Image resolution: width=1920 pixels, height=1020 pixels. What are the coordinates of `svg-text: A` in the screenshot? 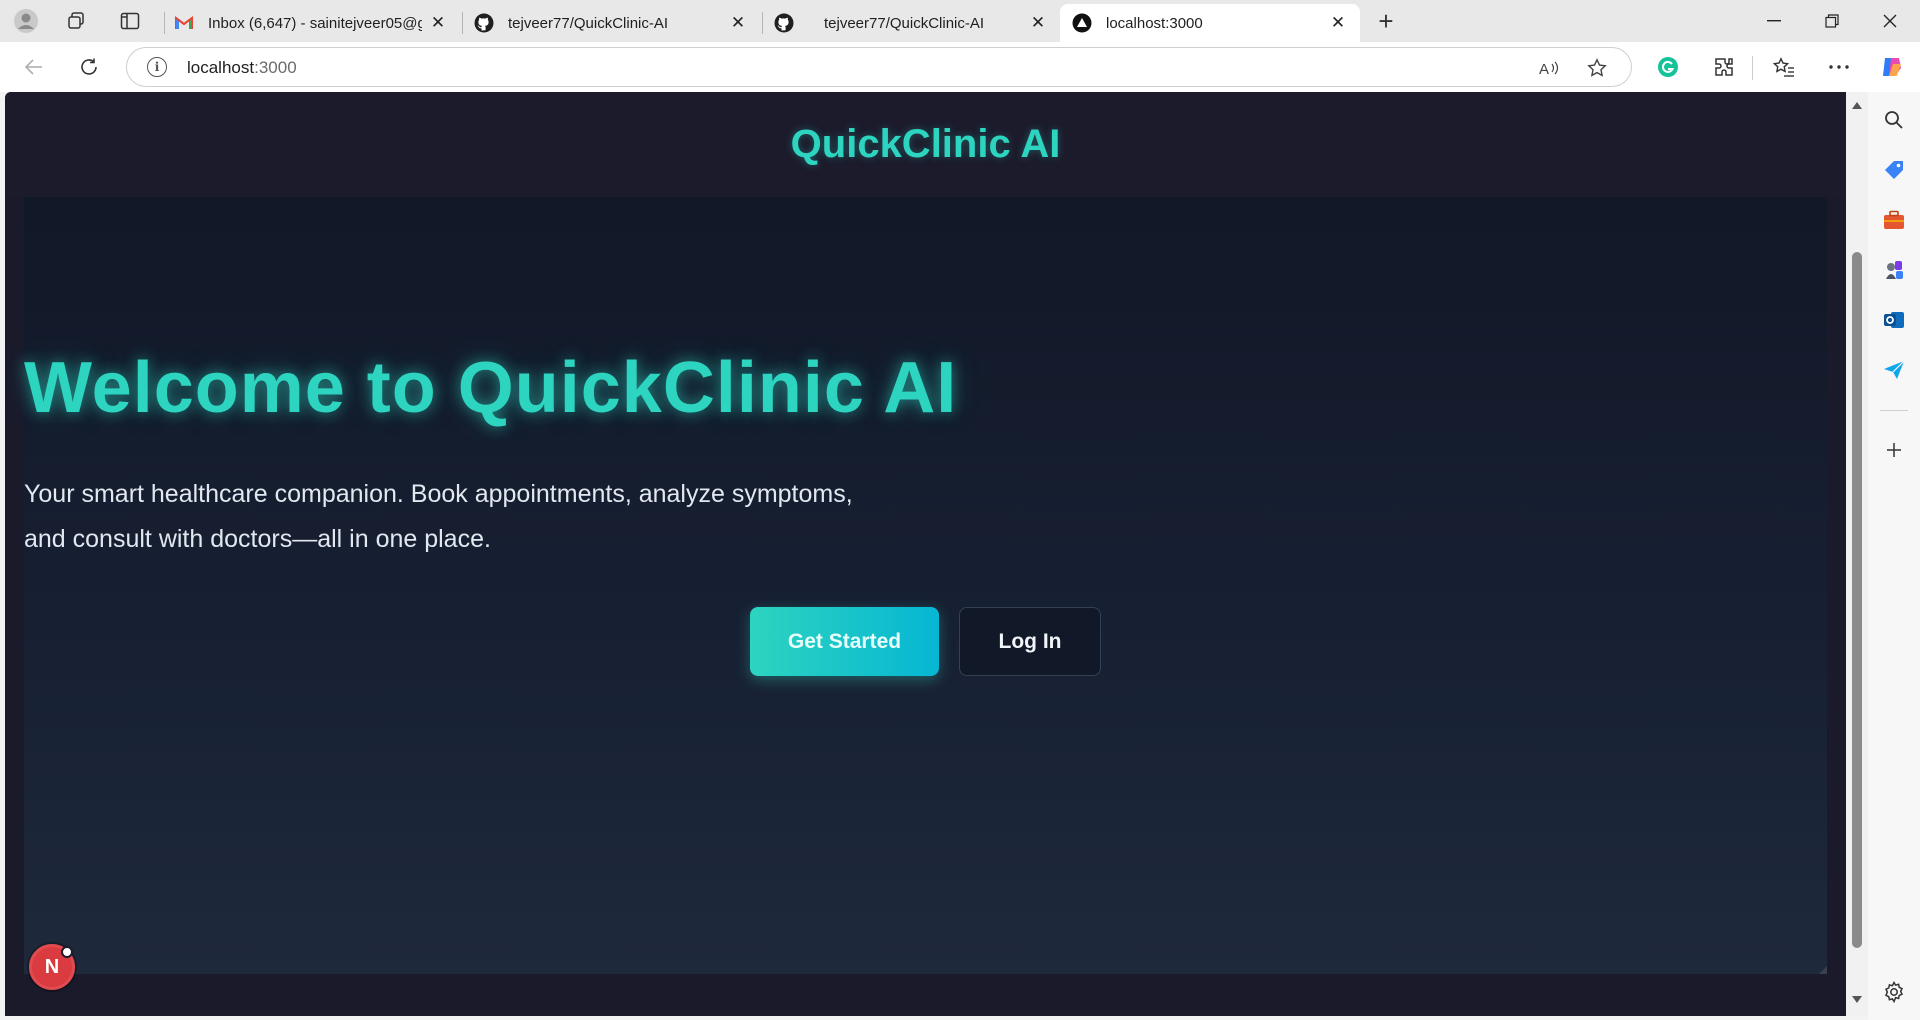 It's located at (1544, 69).